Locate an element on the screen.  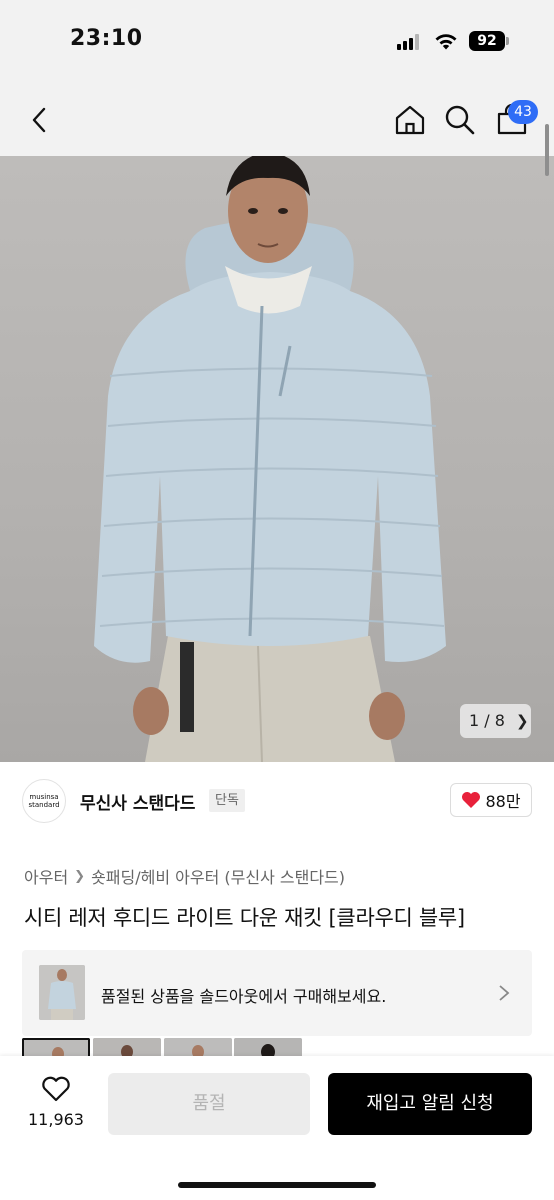
breadcrumb-category: 아우터 is located at coordinates (46, 876).